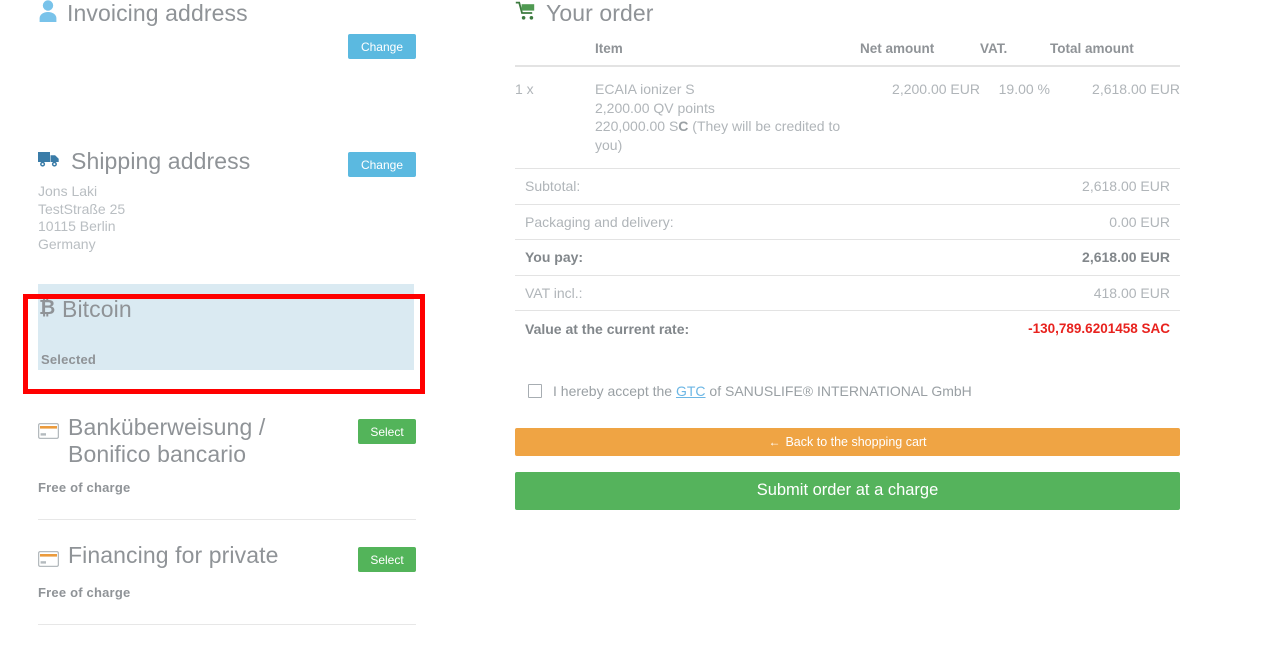  What do you see at coordinates (161, 161) in the screenshot?
I see `shipping-address-title: Shipping address` at bounding box center [161, 161].